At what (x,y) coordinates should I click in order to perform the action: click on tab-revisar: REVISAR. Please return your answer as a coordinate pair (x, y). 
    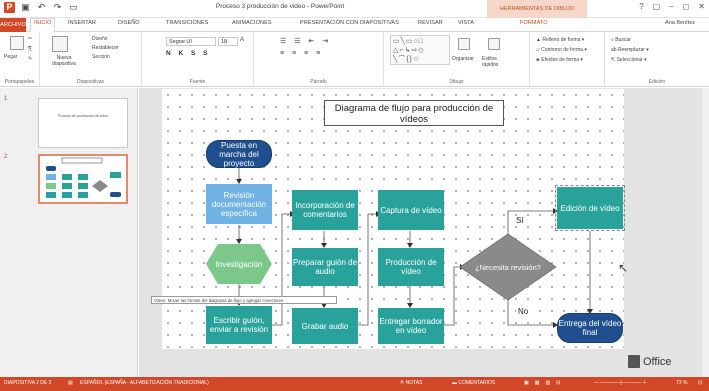
    Looking at the image, I should click on (430, 23).